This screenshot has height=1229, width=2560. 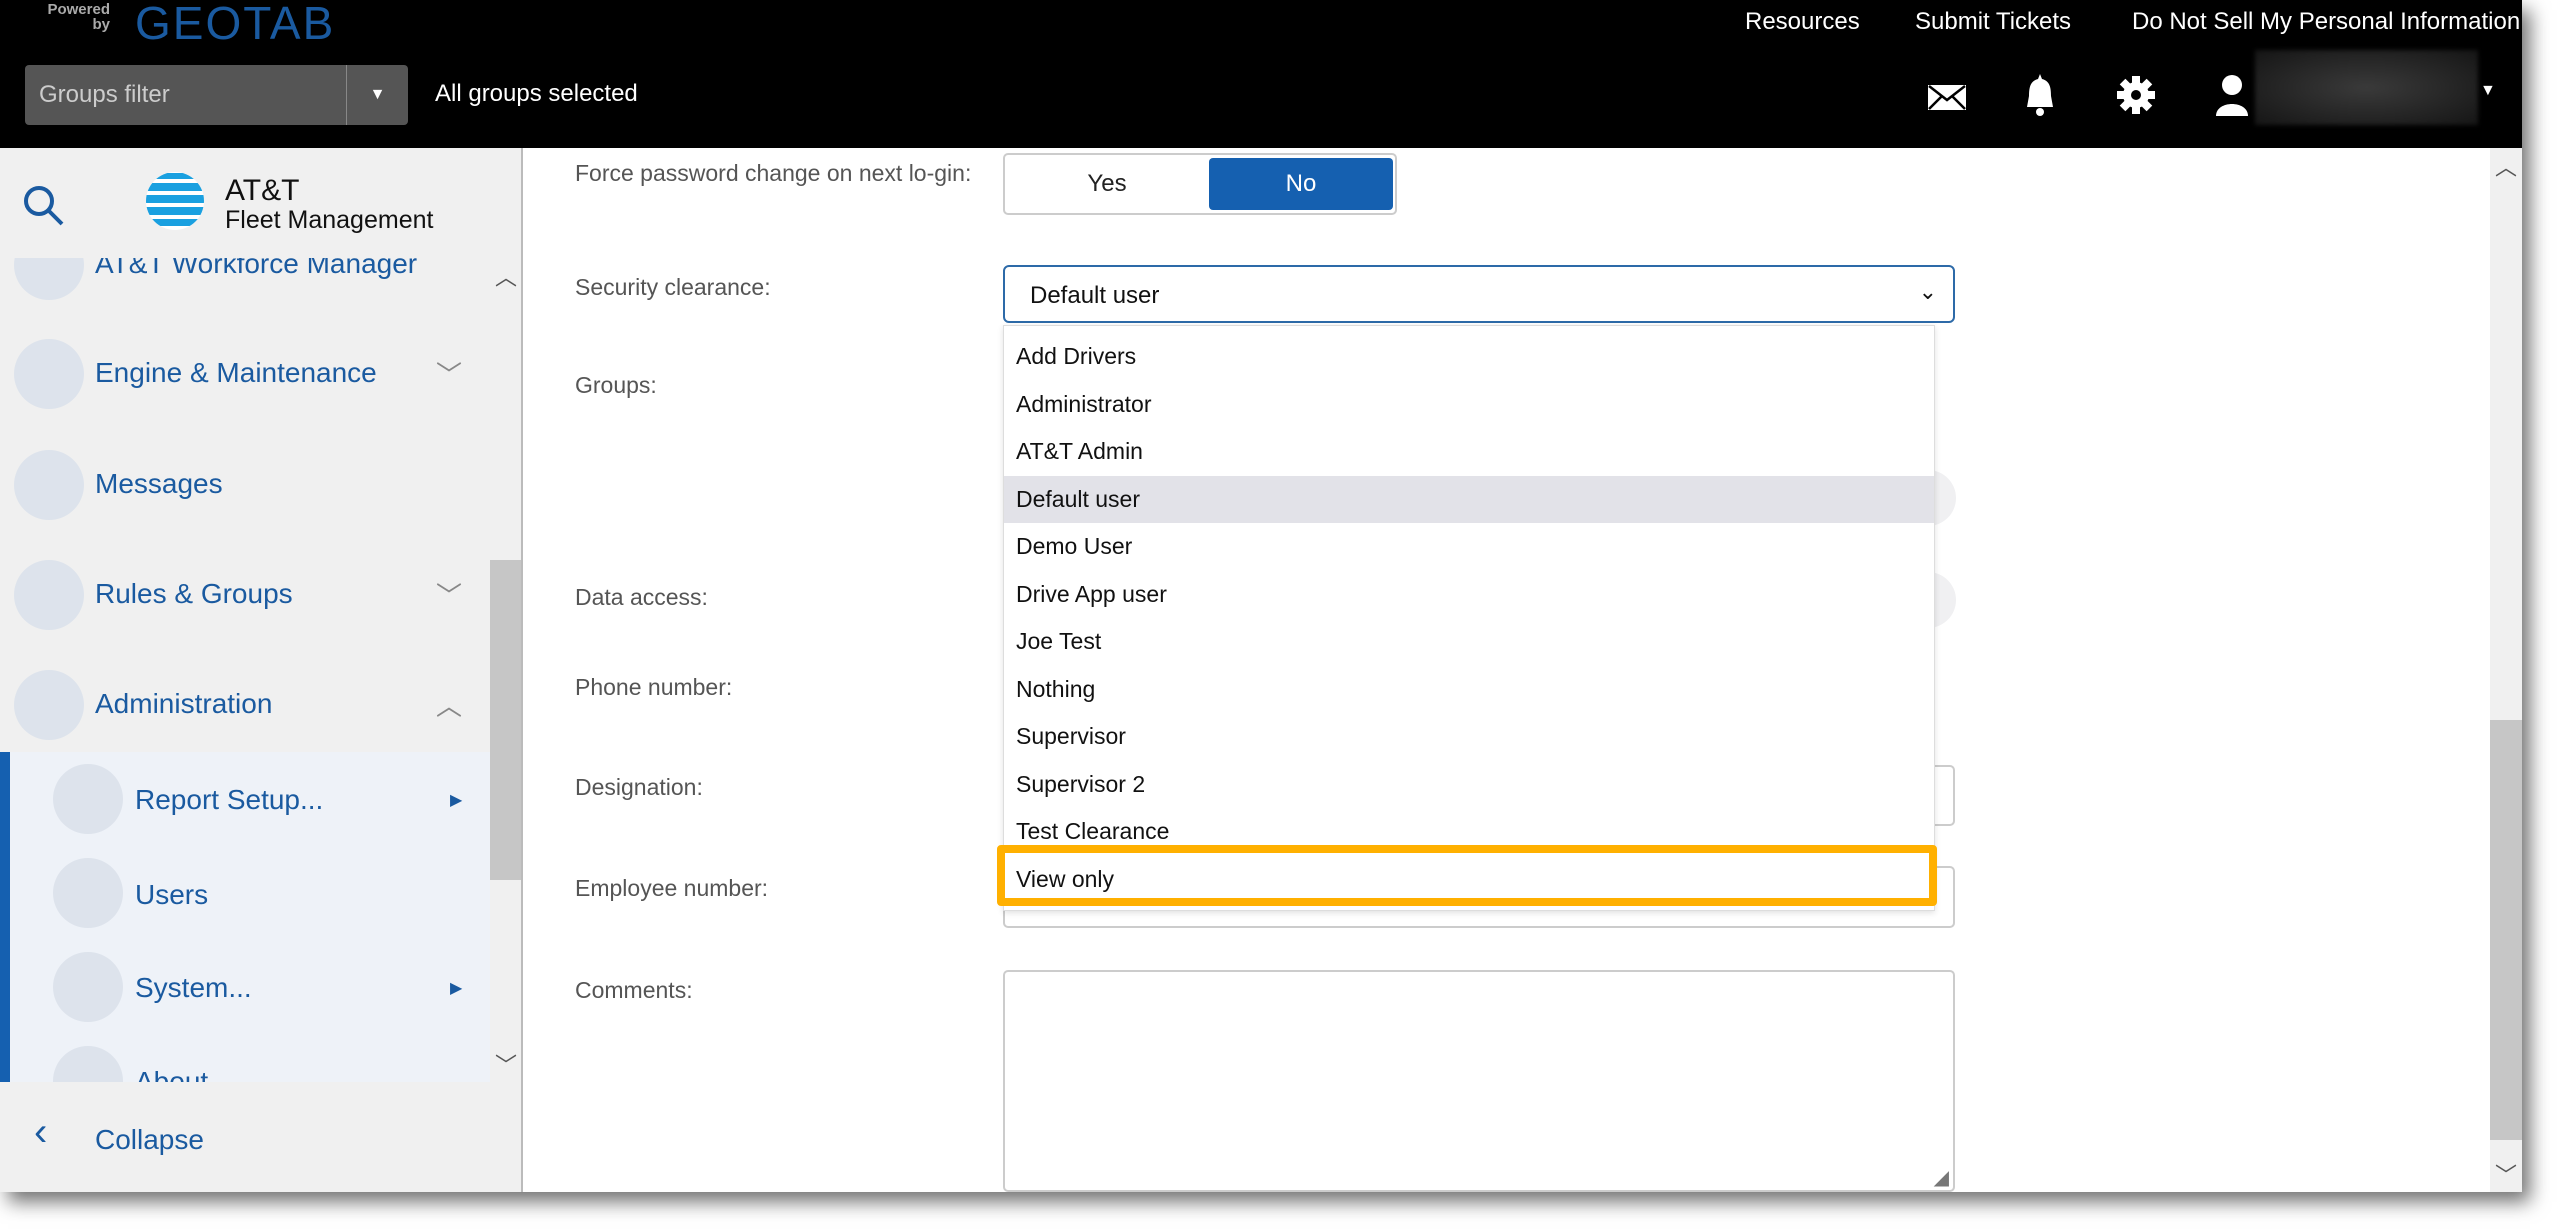 What do you see at coordinates (634, 990) in the screenshot?
I see `comments-label: Comments:` at bounding box center [634, 990].